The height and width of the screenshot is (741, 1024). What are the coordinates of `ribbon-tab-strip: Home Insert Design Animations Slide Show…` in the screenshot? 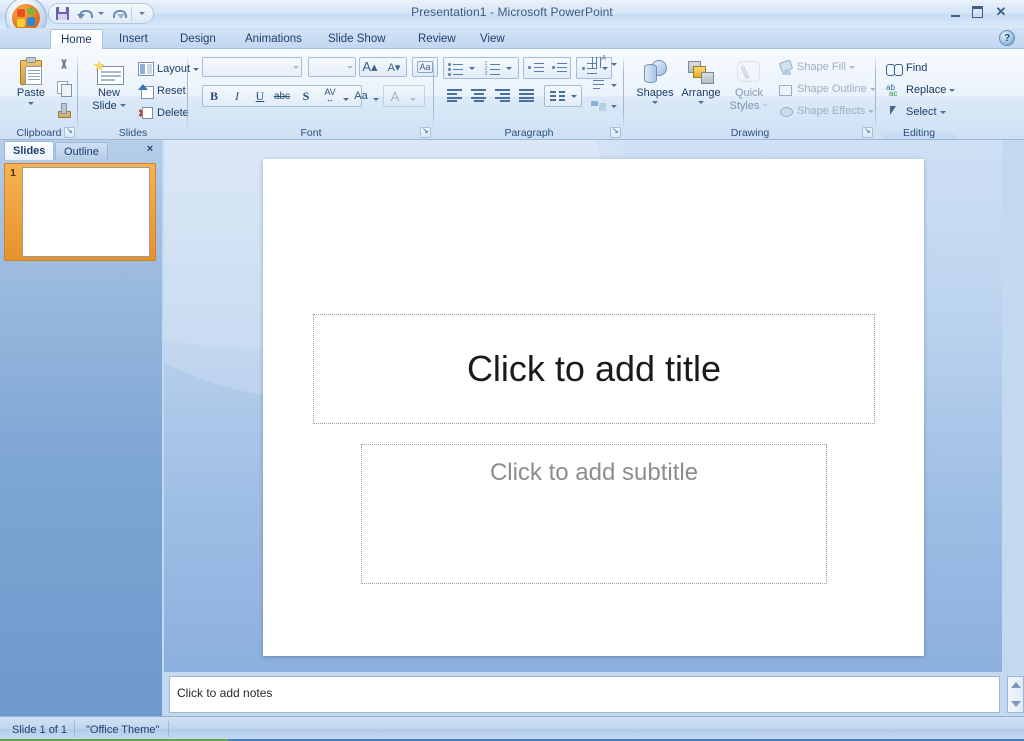 It's located at (512, 39).